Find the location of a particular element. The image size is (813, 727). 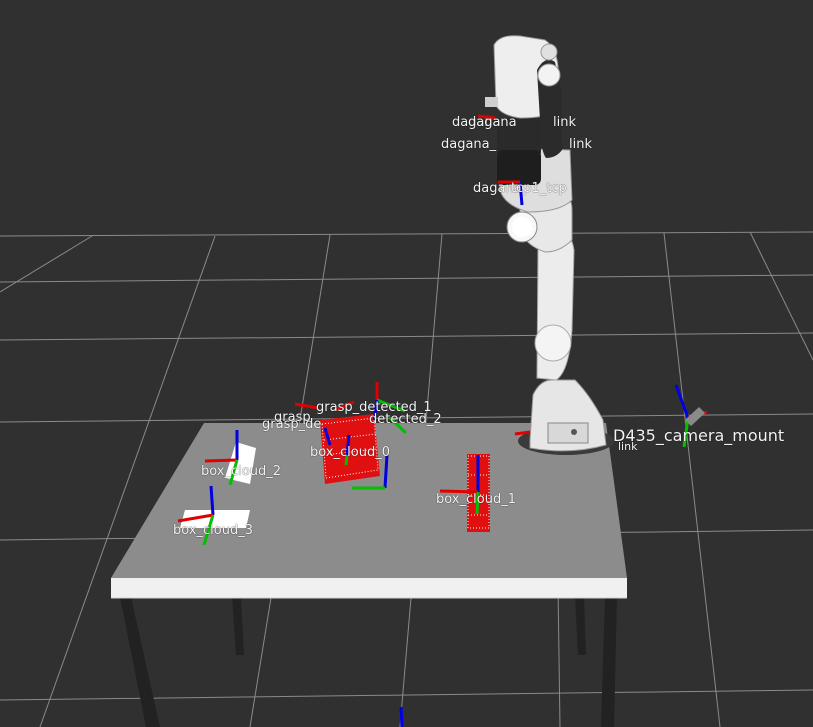

box-cloud-0-points is located at coordinates (350, 449).